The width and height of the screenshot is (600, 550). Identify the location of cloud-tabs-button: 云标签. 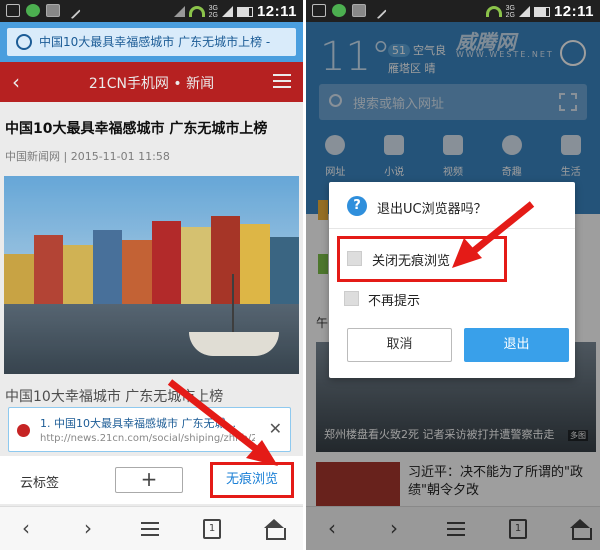
(39, 481).